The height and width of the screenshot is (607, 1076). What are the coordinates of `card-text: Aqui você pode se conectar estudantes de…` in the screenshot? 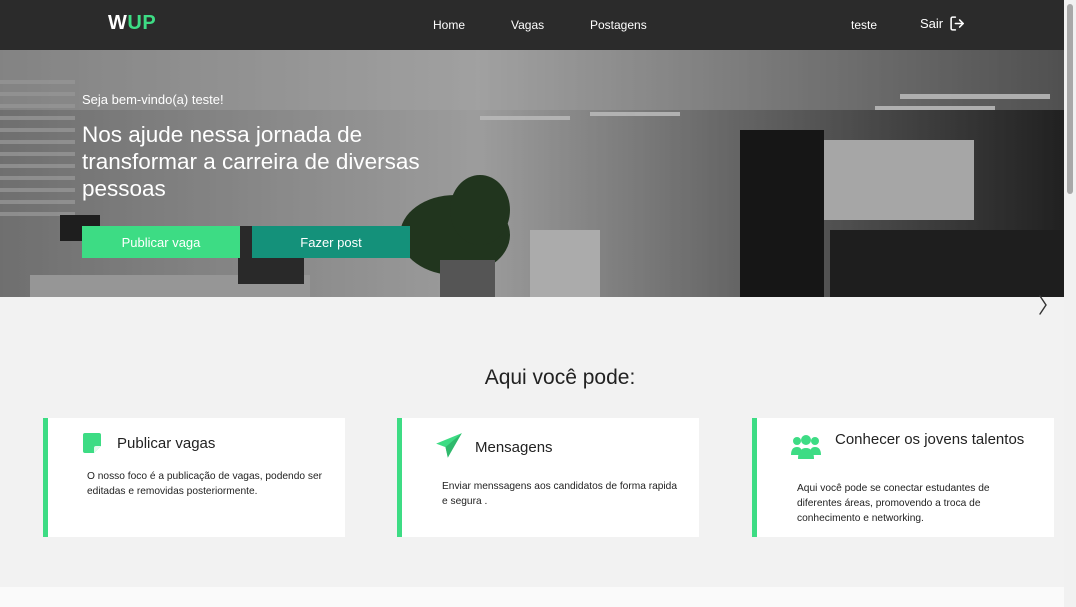 It's located at (893, 503).